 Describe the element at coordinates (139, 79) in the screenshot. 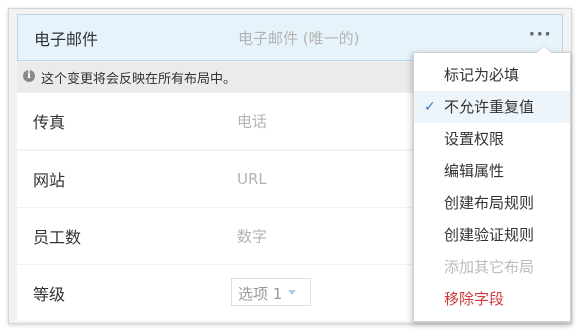

I see `notice-text: 这个变更将会反映在所有布局中。` at that location.